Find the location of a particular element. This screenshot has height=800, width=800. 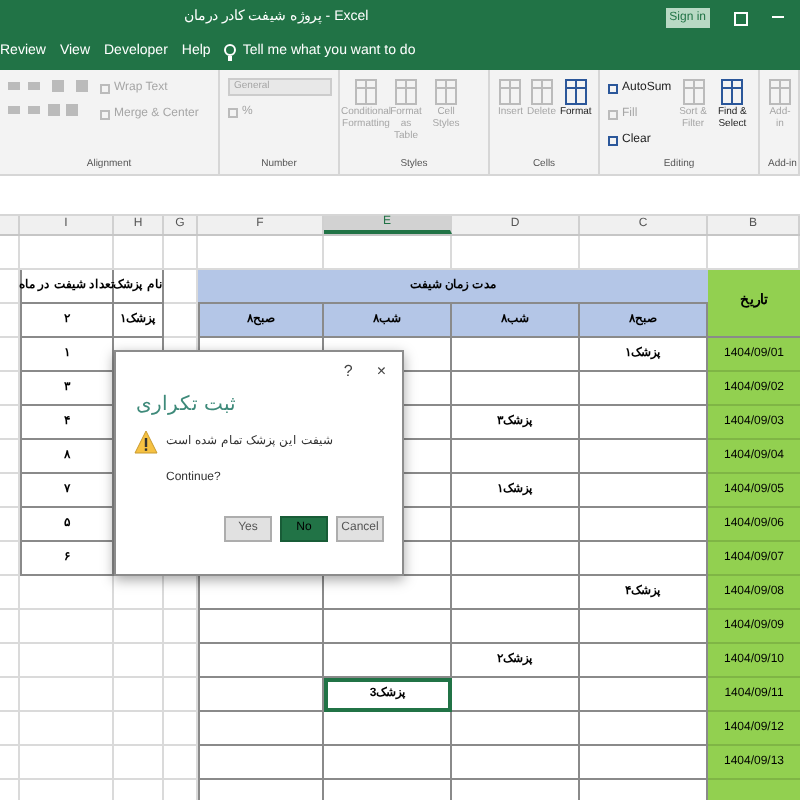

dialog-heading: ثبت تکراری is located at coordinates (186, 406).